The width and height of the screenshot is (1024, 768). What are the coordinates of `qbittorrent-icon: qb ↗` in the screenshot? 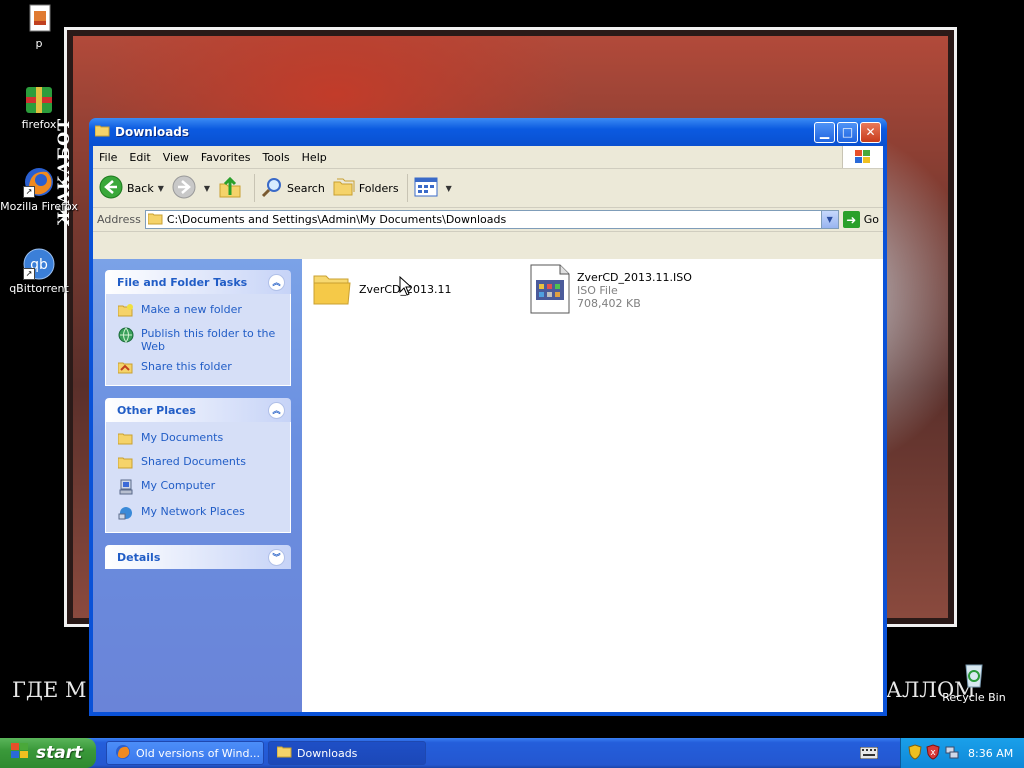 It's located at (39, 264).